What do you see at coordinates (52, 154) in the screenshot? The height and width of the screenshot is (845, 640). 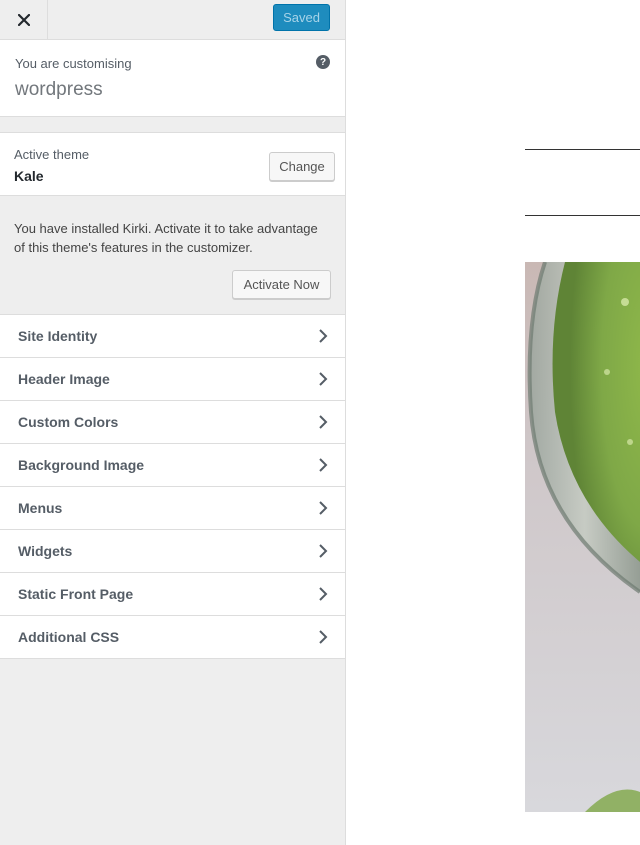 I see `active-theme-label: Active theme` at bounding box center [52, 154].